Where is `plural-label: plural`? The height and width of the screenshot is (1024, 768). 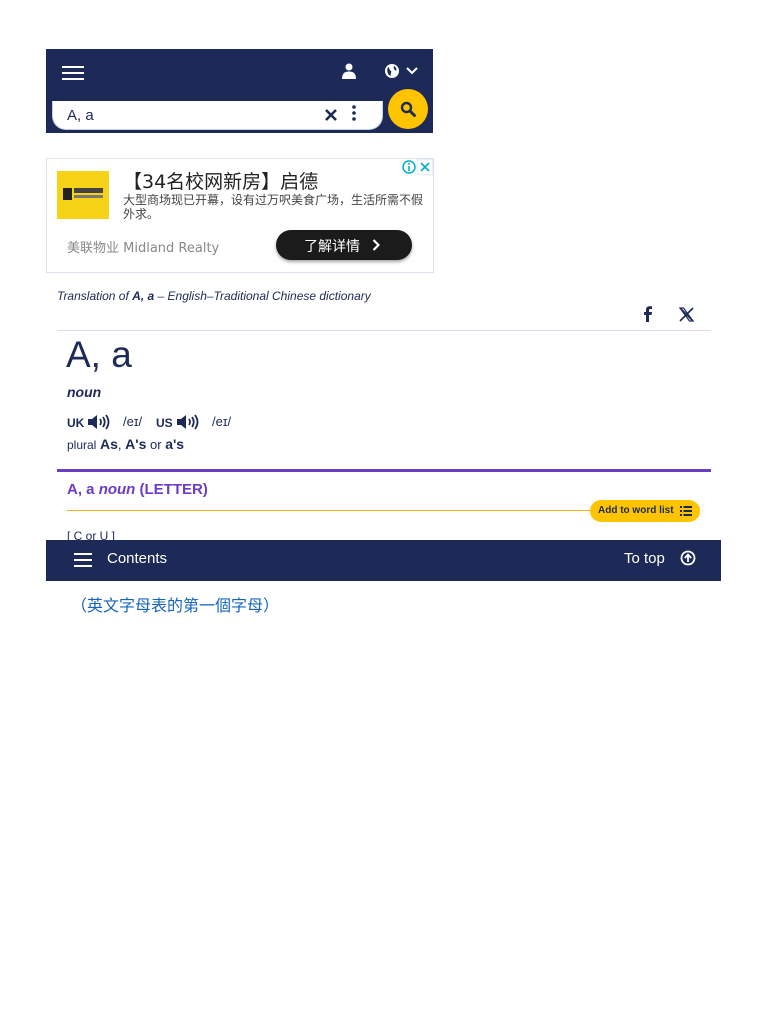 plural-label: plural is located at coordinates (82, 445).